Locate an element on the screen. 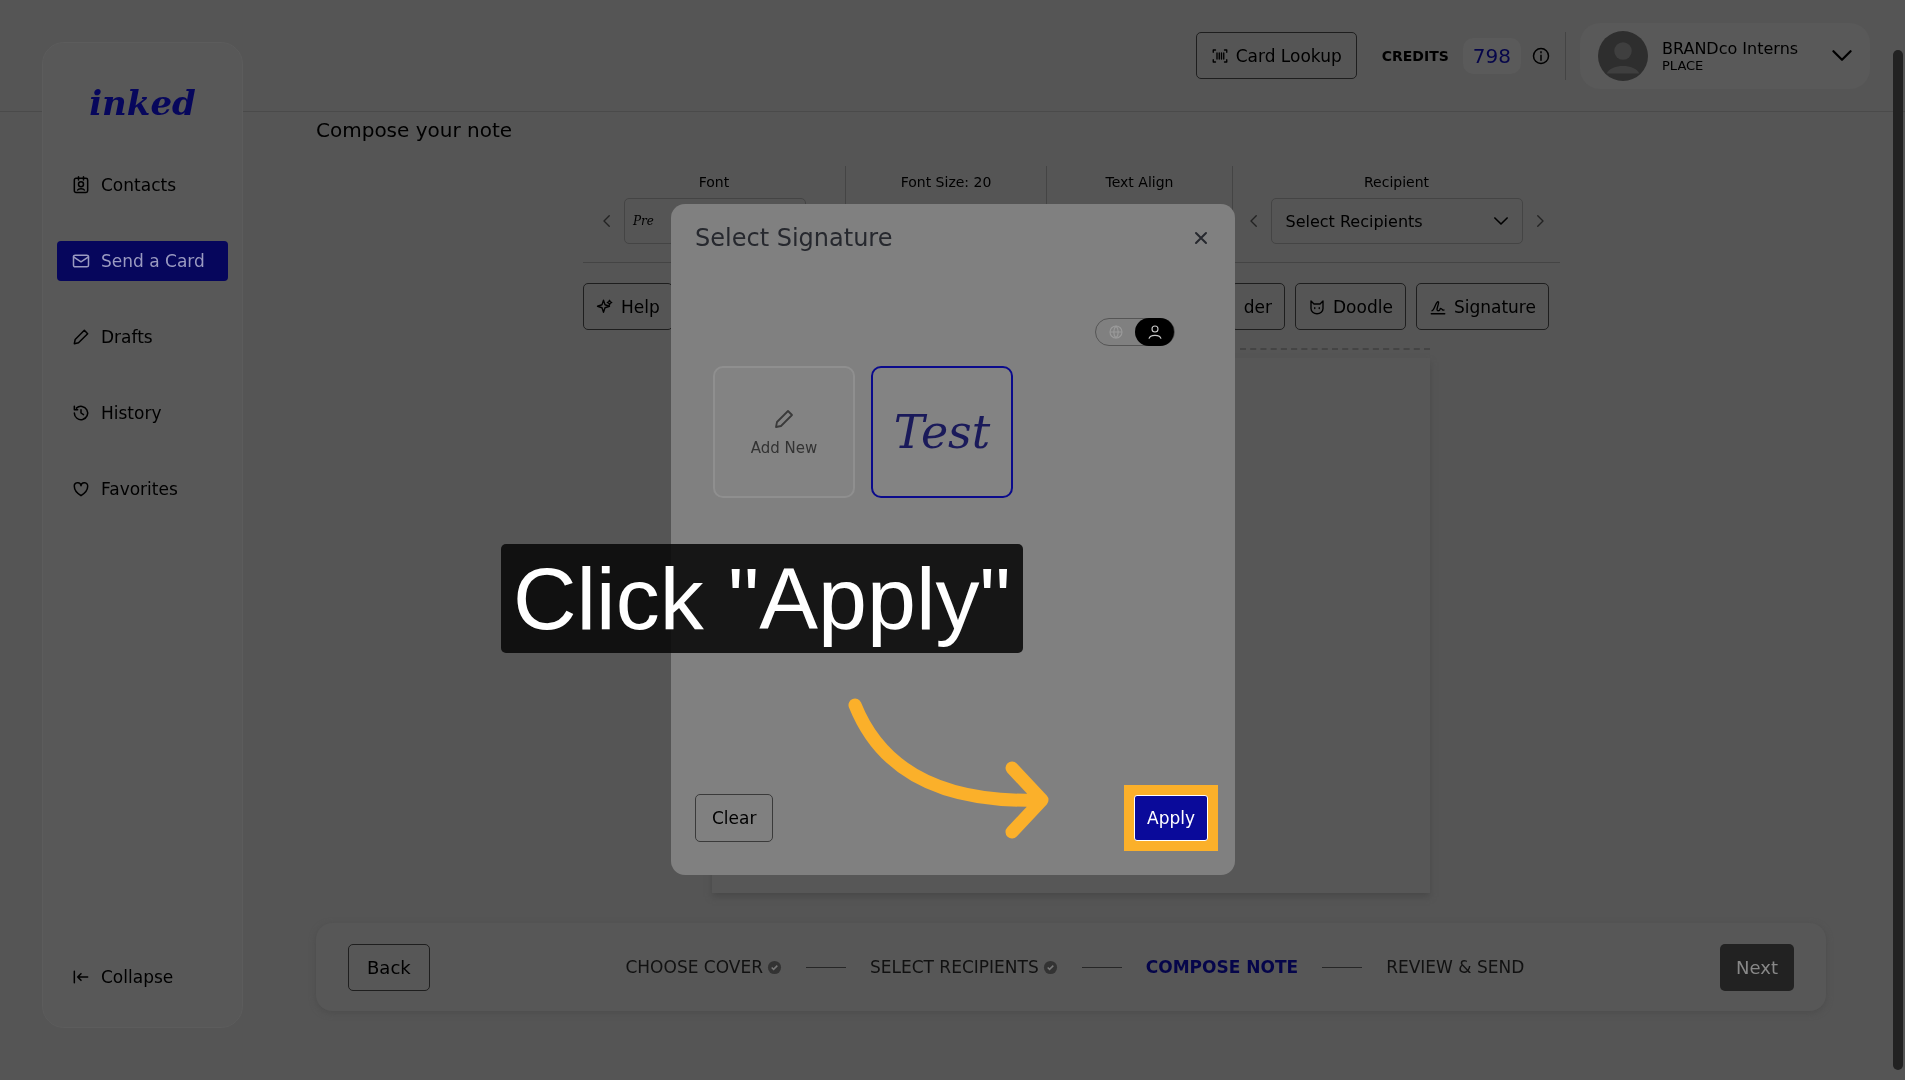  credits-label: CREDITS is located at coordinates (1415, 55).